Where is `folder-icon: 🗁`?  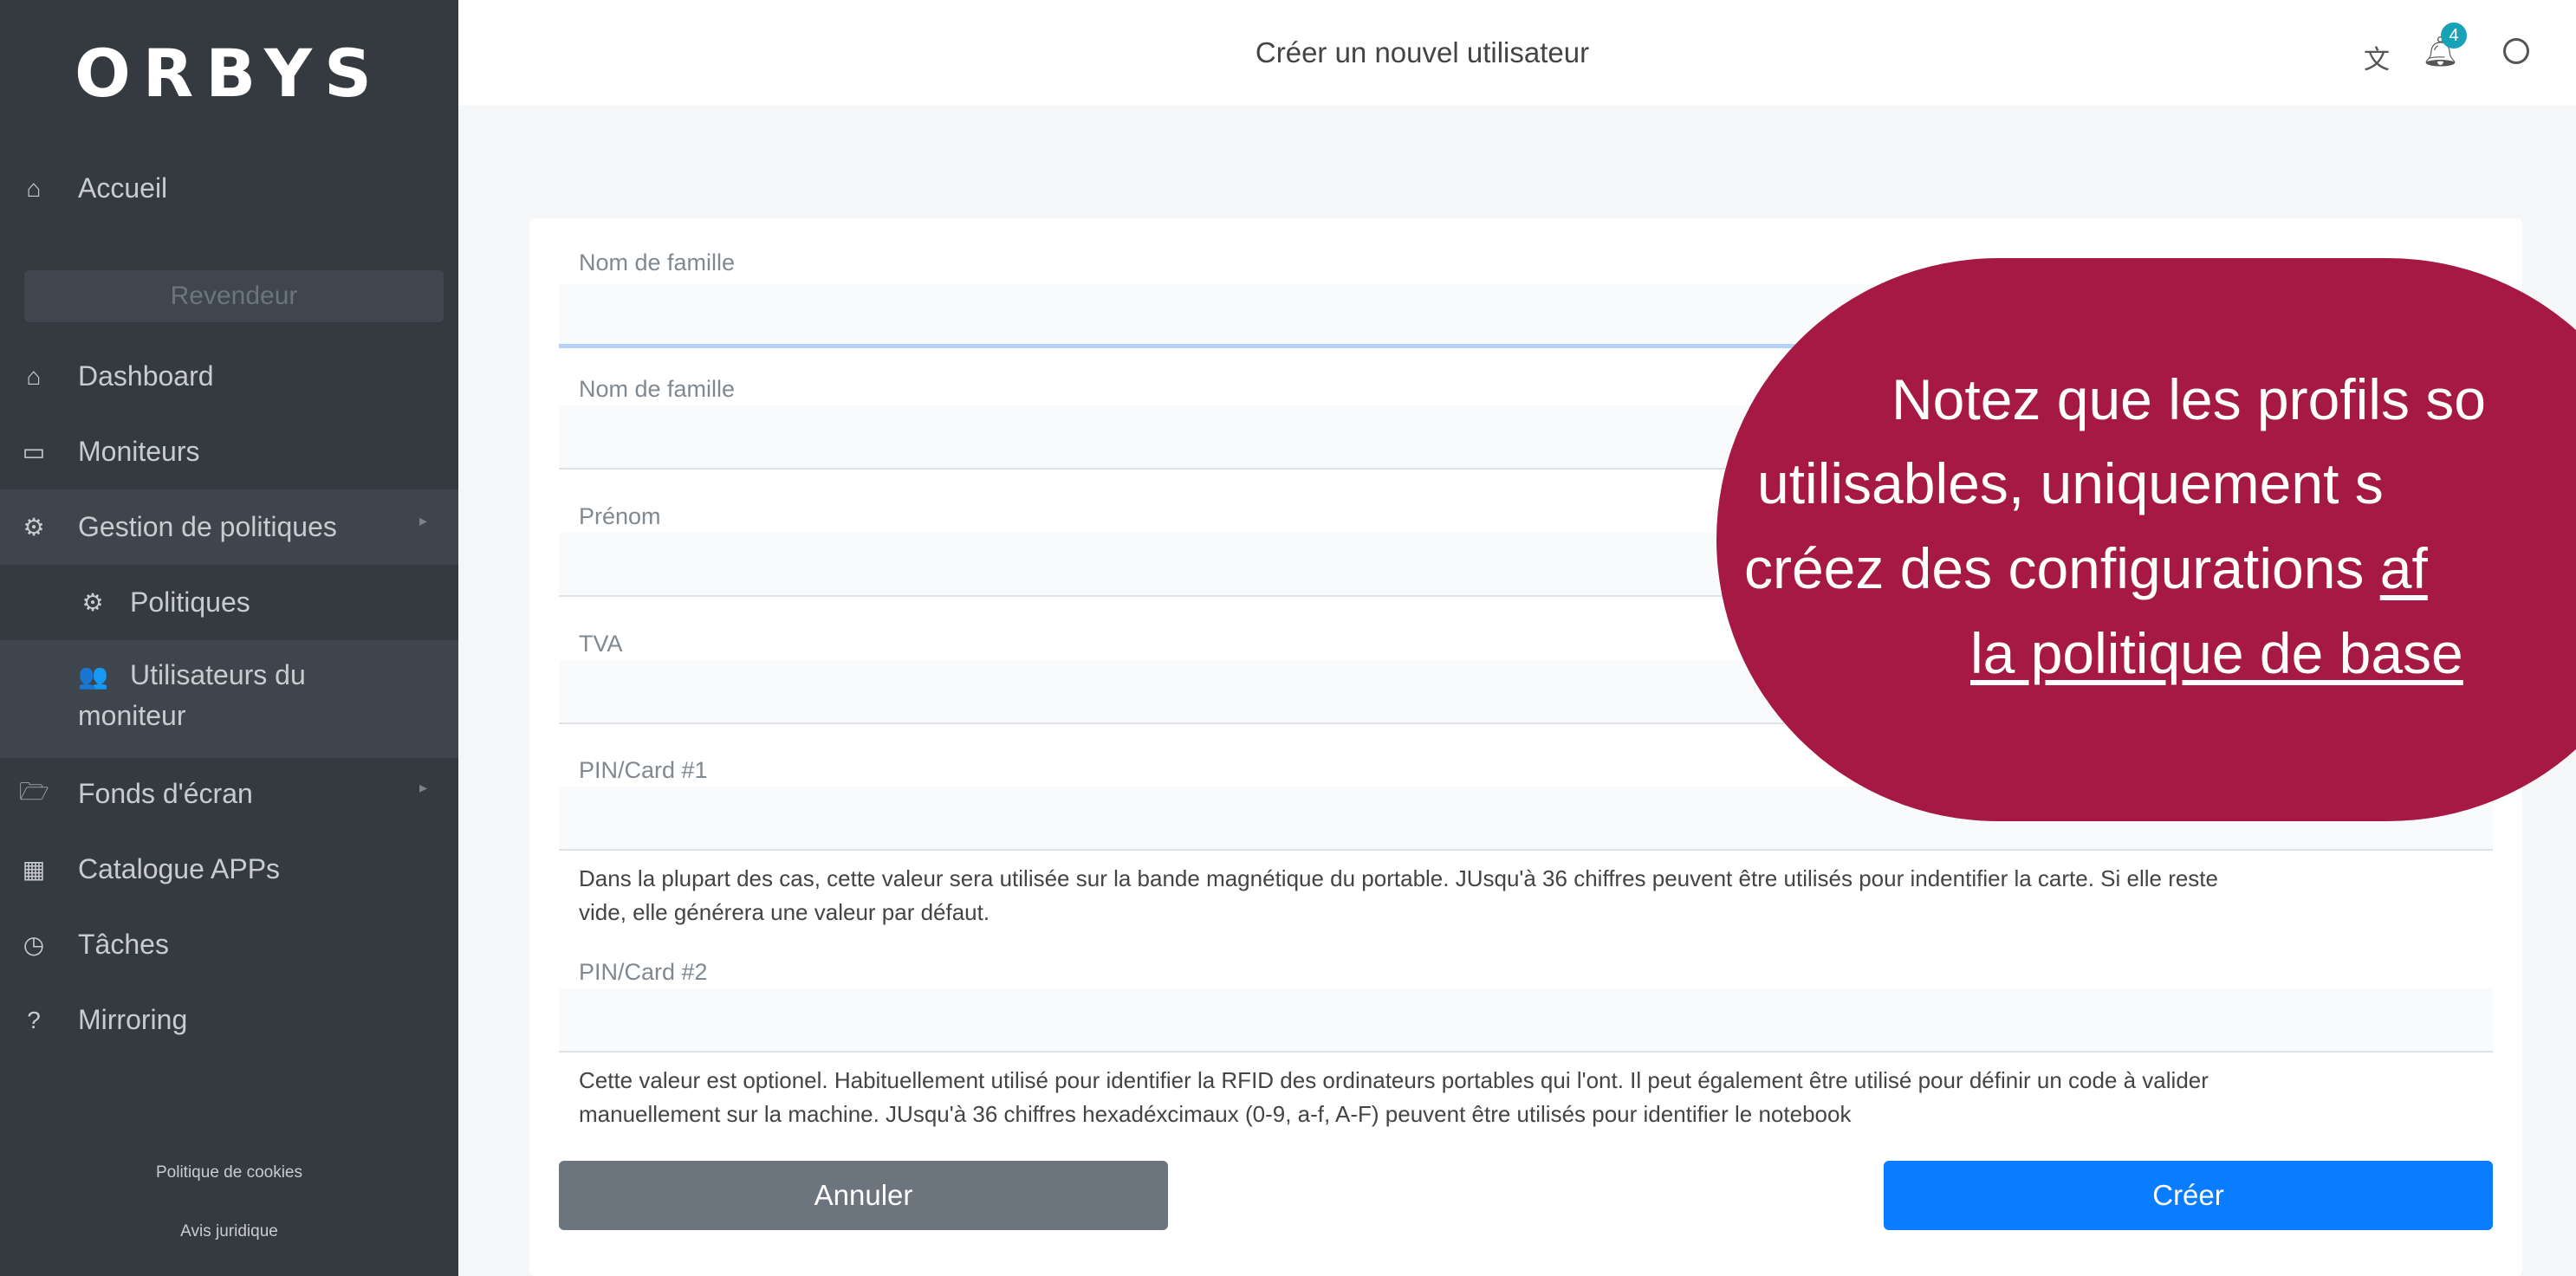
folder-icon: 🗁 is located at coordinates (34, 791).